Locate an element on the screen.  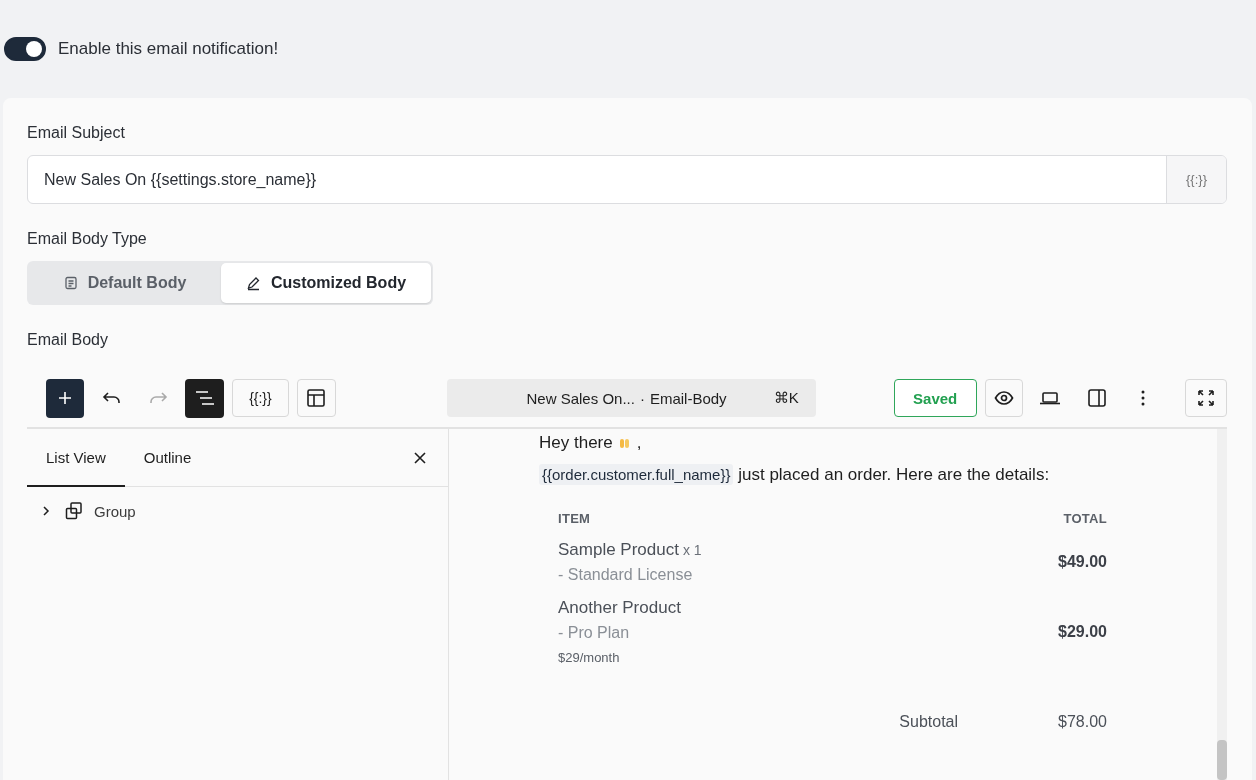
product-name: Sample Product is located at coordinates (618, 549).